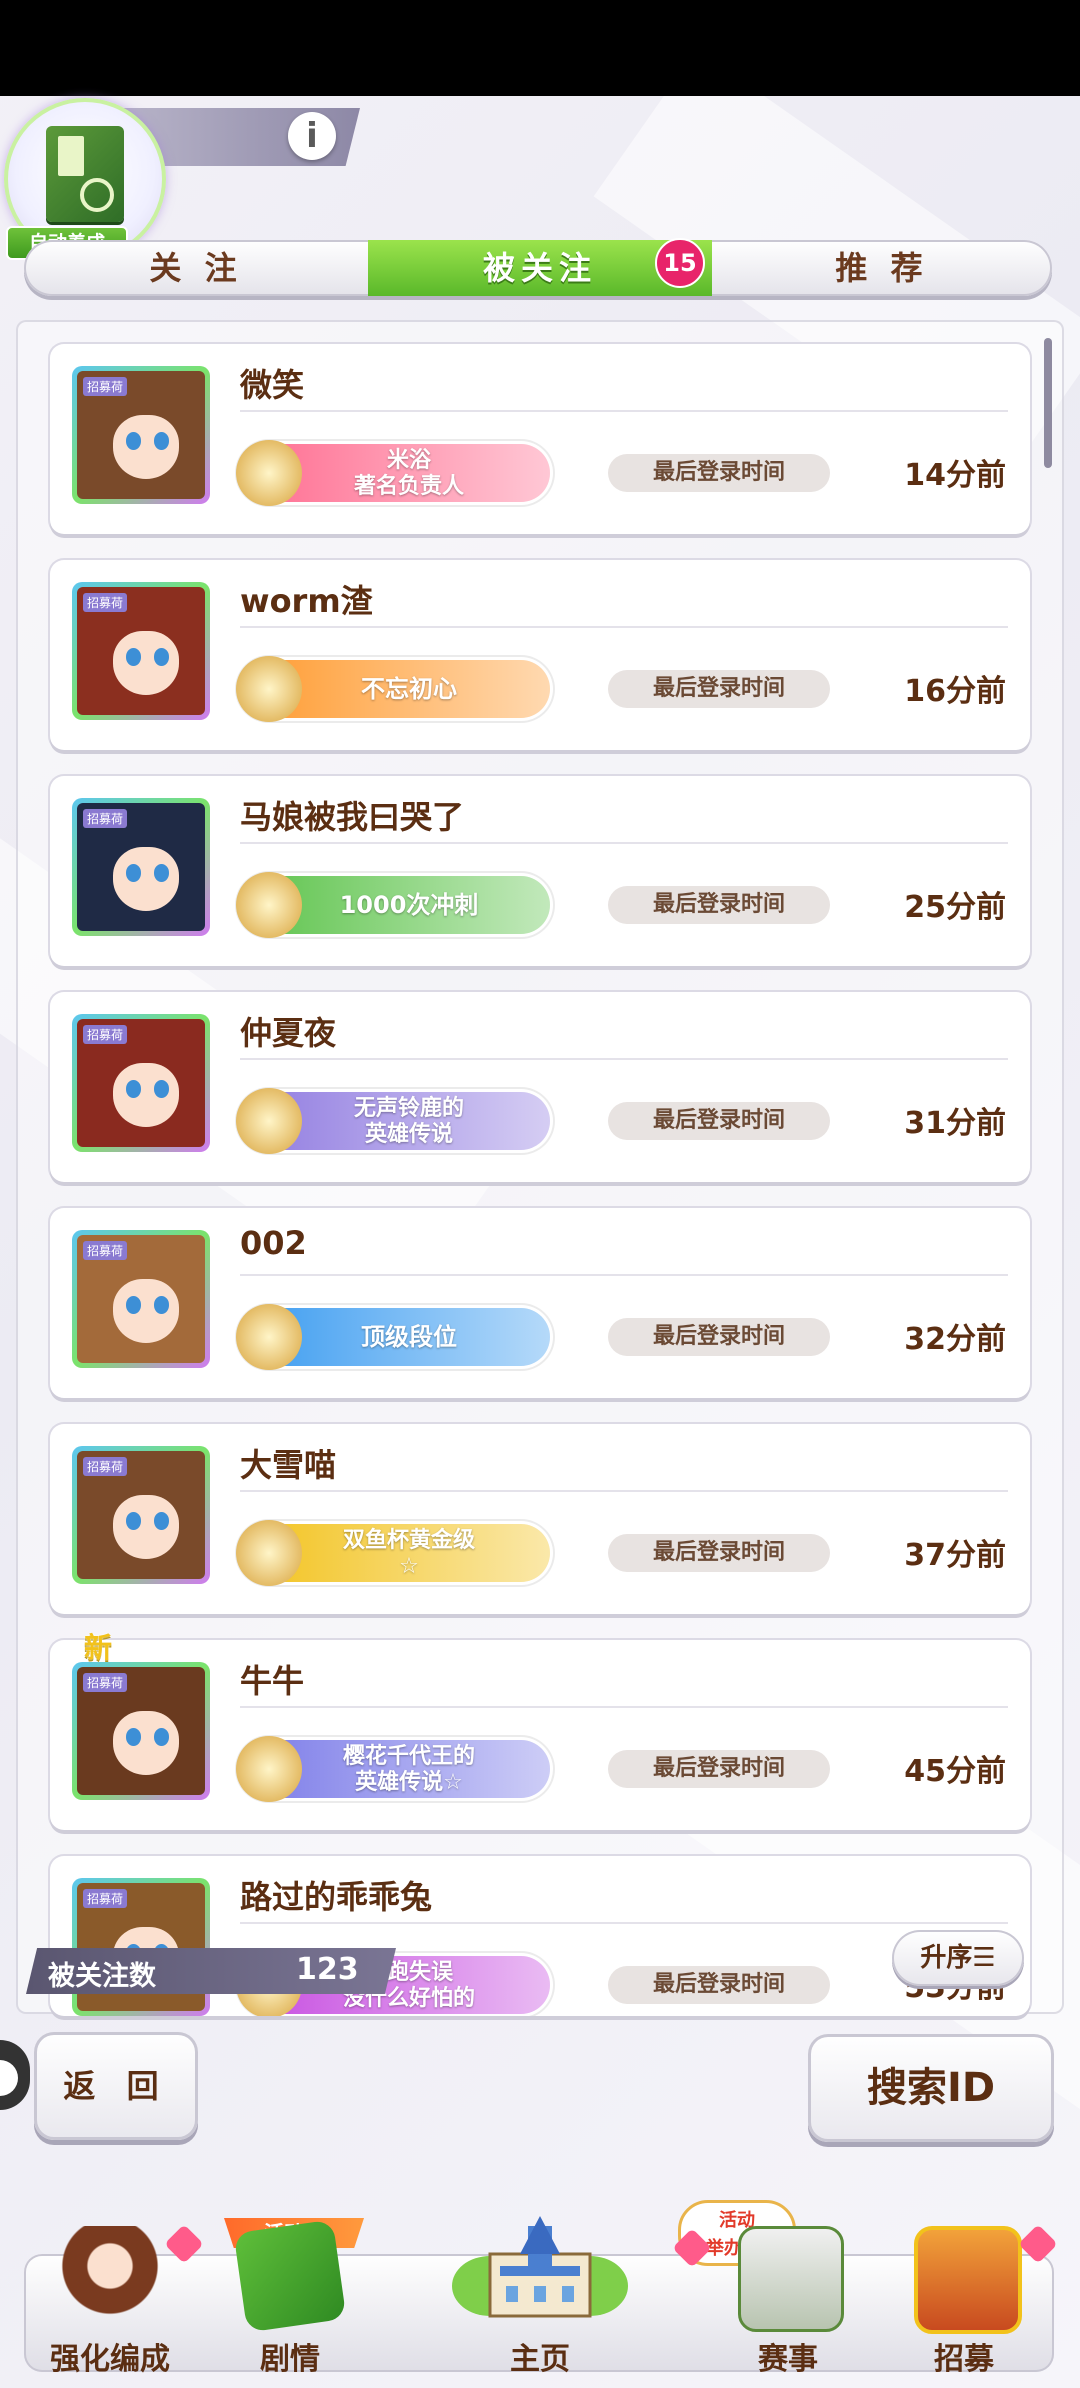 This screenshot has height=2388, width=1080. I want to click on followers-count-badge: 15, so click(680, 263).